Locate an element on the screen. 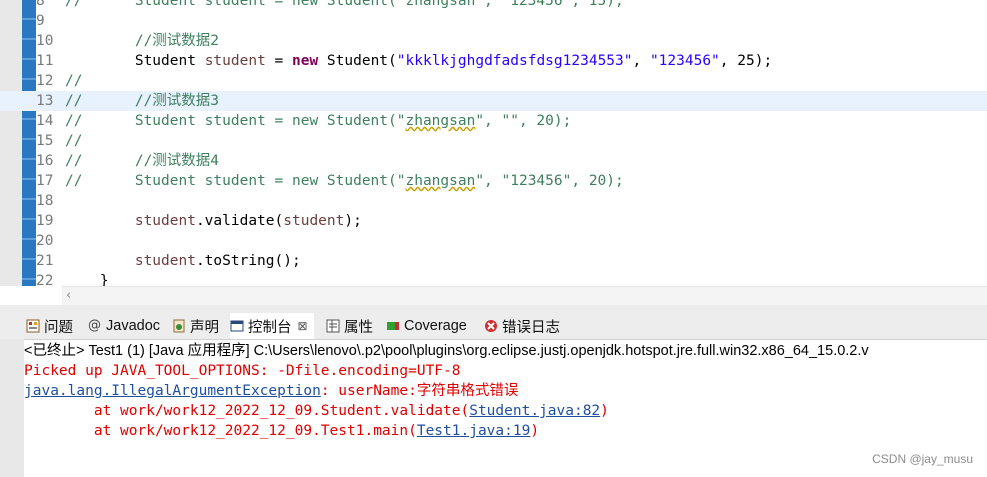 The height and width of the screenshot is (477, 987). line-number: 22 is located at coordinates (45, 279).